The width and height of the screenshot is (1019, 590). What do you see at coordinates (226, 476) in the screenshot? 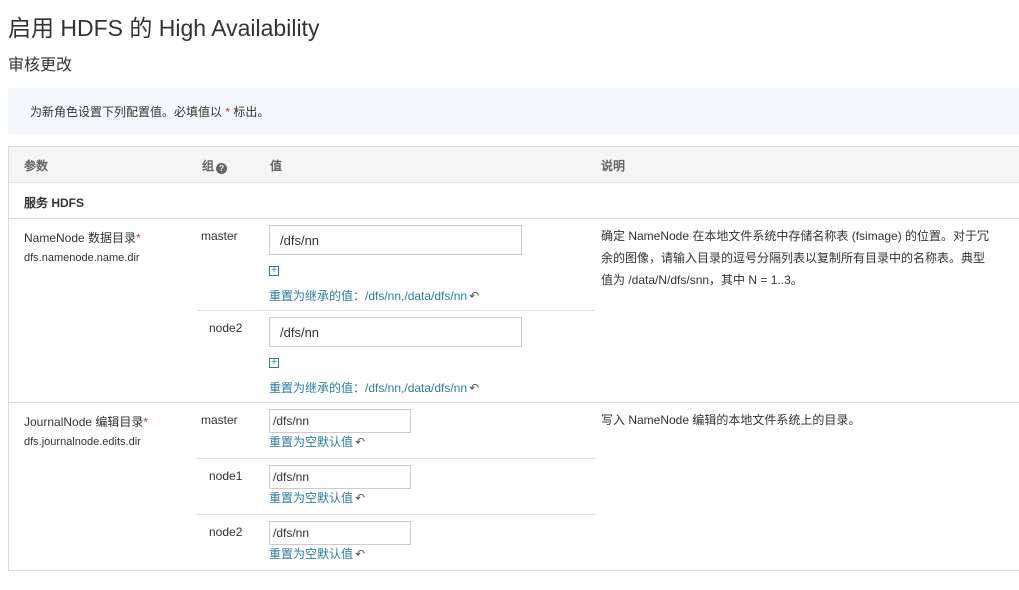
I see `group-label: node1` at bounding box center [226, 476].